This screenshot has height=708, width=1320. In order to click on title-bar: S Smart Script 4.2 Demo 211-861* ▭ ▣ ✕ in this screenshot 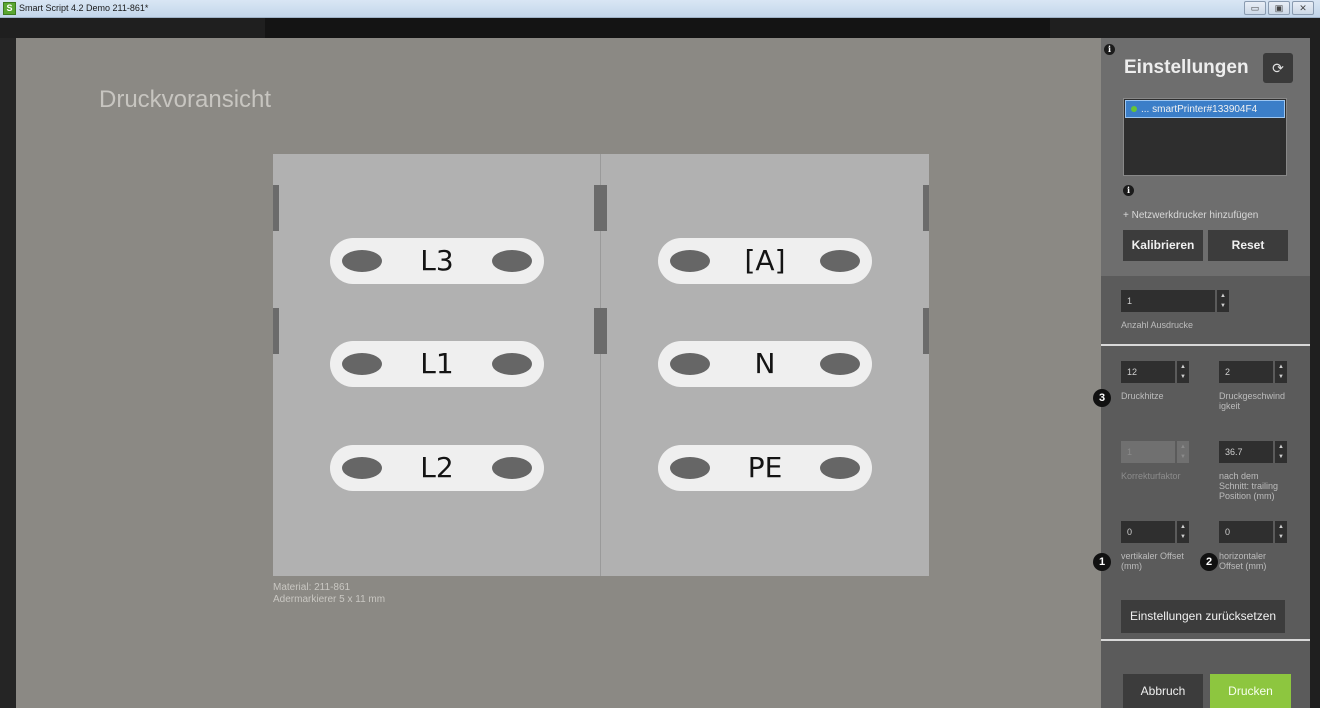, I will do `click(660, 9)`.